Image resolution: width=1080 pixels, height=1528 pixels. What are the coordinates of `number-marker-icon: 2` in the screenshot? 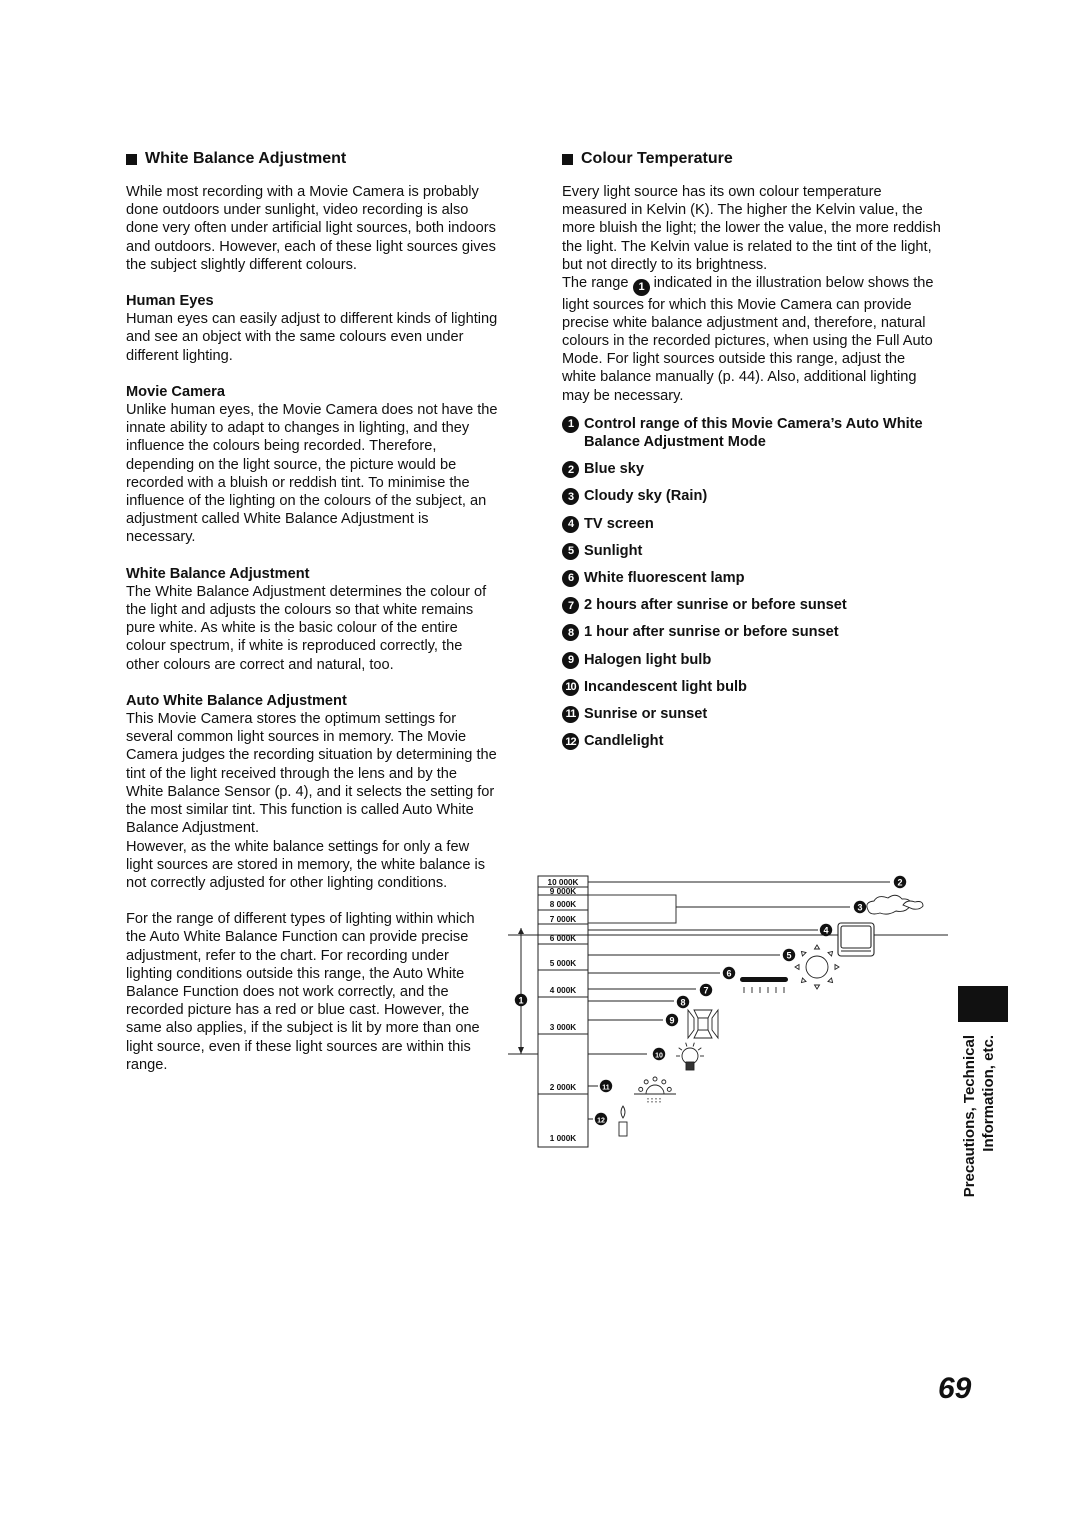 It's located at (900, 882).